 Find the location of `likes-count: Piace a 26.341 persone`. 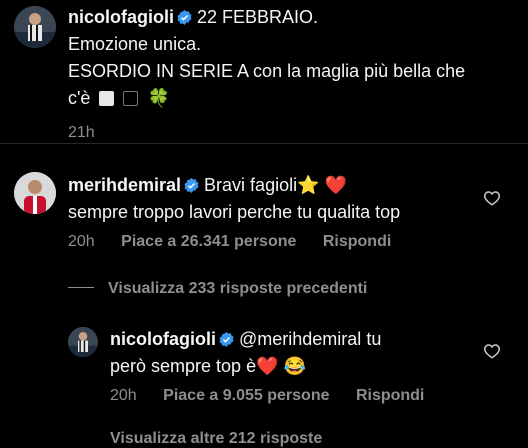

likes-count: Piace a 26.341 persone is located at coordinates (208, 241).